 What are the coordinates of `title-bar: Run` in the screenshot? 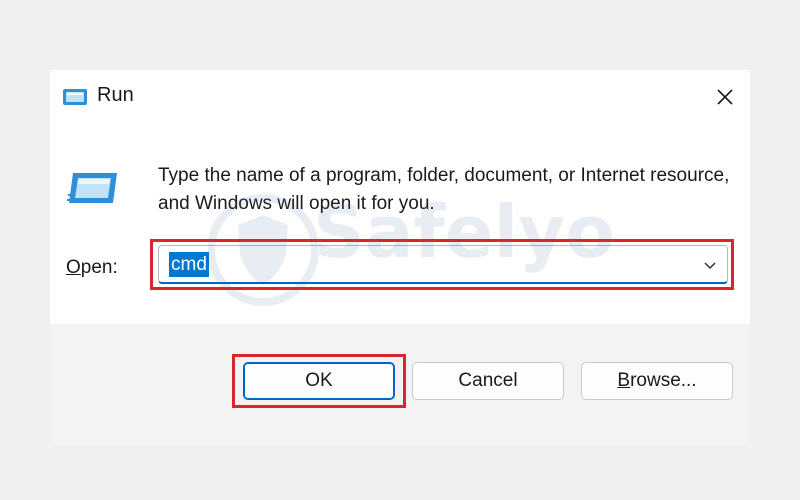 It's located at (400, 97).